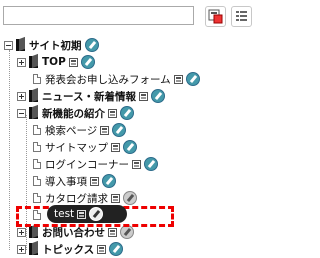  Describe the element at coordinates (108, 79) in the screenshot. I see `tree-node-label: 発表会お申し込みフォーム` at that location.